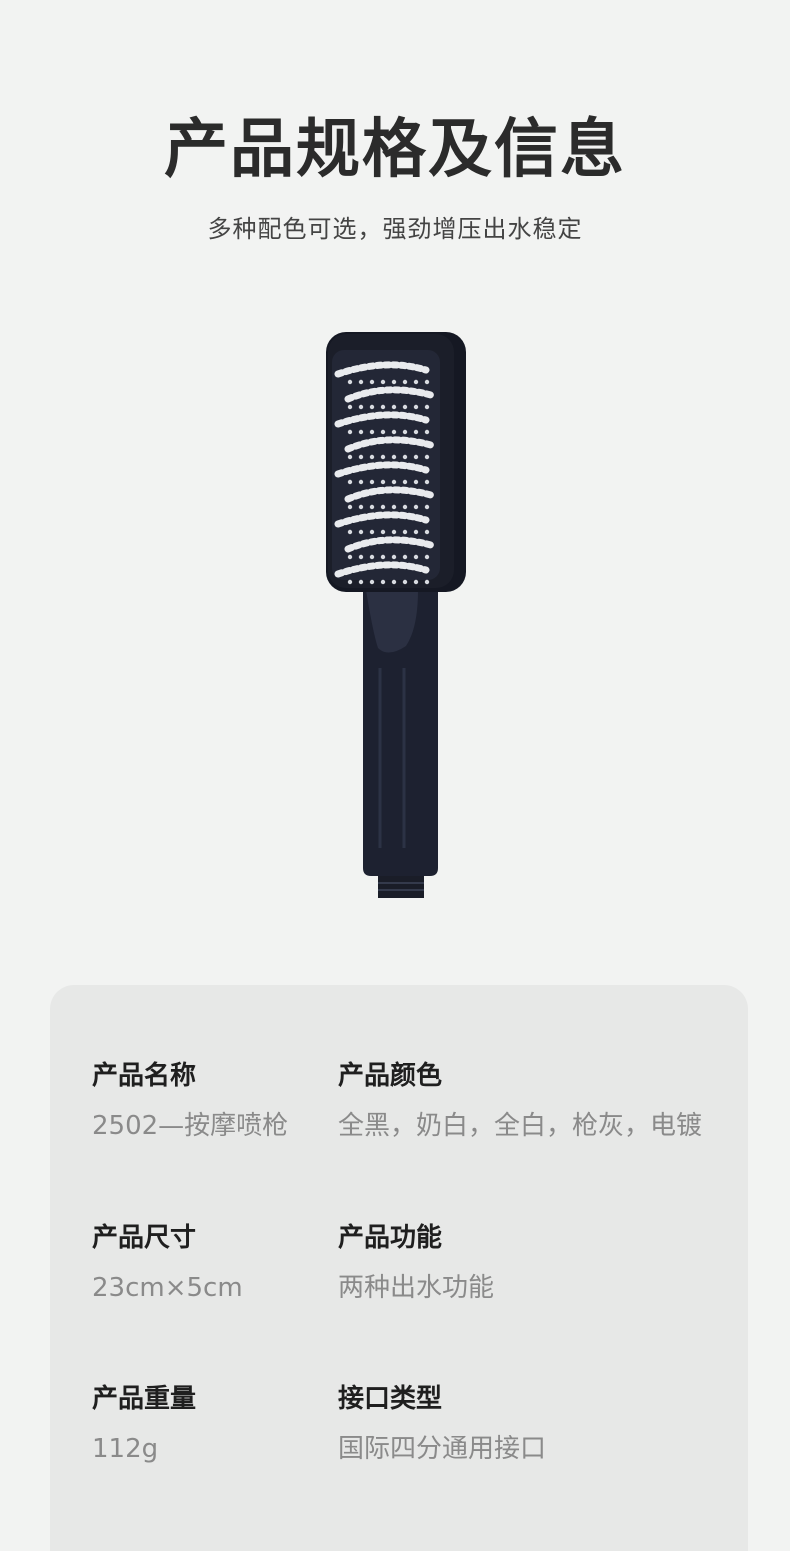  I want to click on spec-value: 23cm×5cm, so click(167, 1288).